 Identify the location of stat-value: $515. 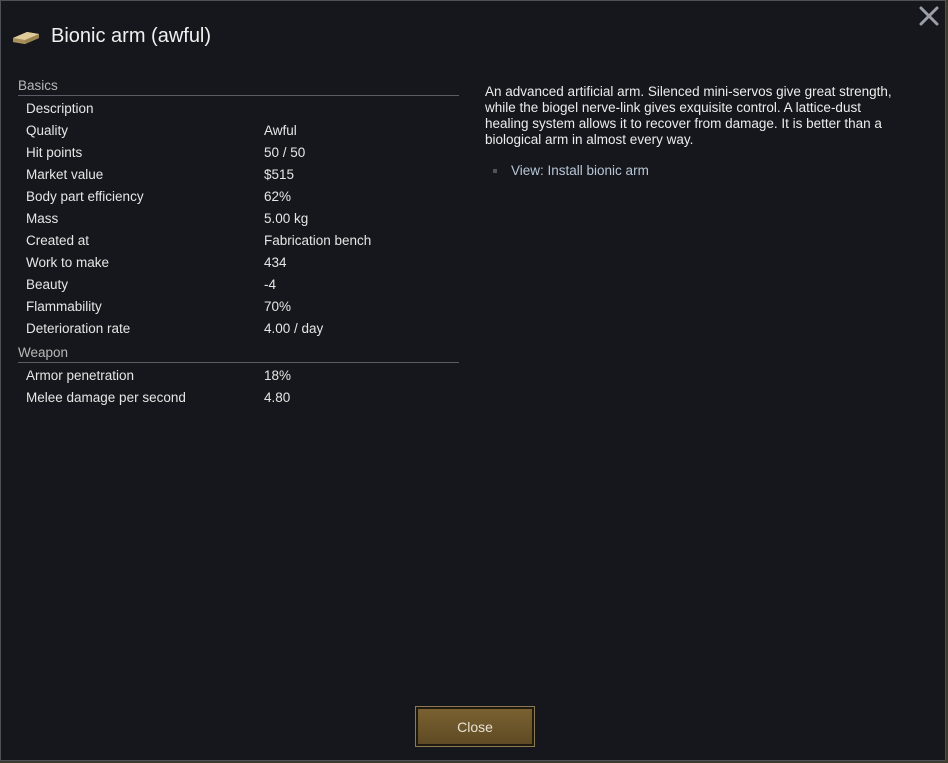
(279, 174).